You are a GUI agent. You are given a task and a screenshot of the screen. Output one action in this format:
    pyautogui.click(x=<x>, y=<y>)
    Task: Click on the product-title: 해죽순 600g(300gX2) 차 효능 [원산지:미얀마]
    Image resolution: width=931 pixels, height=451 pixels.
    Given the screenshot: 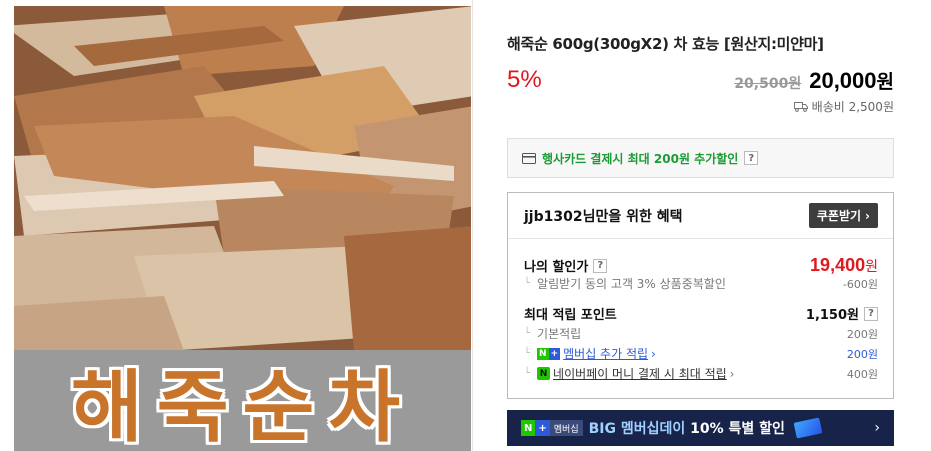 What is the action you would take?
    pyautogui.click(x=665, y=44)
    